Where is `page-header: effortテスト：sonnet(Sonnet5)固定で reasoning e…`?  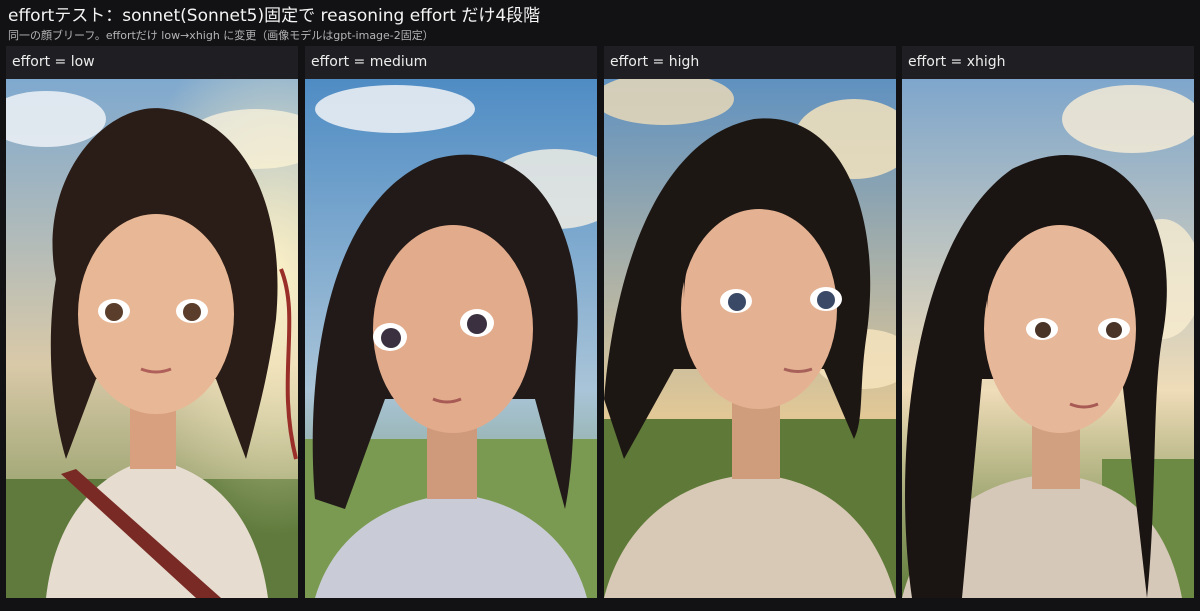
page-header: effortテスト：sonnet(Sonnet5)固定で reasoning e… is located at coordinates (600, 24).